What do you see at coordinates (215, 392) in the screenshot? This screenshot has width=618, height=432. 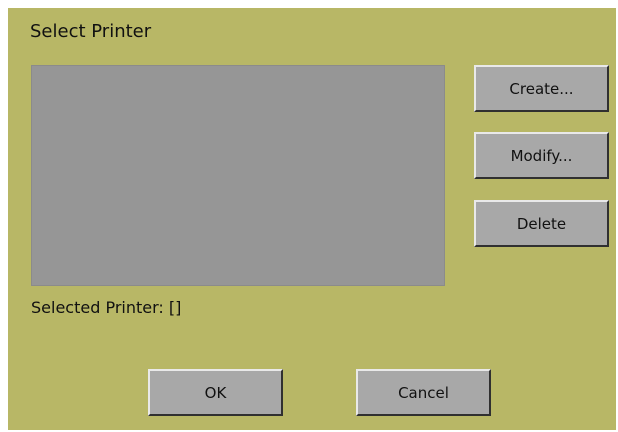 I see `ok-button: OK` at bounding box center [215, 392].